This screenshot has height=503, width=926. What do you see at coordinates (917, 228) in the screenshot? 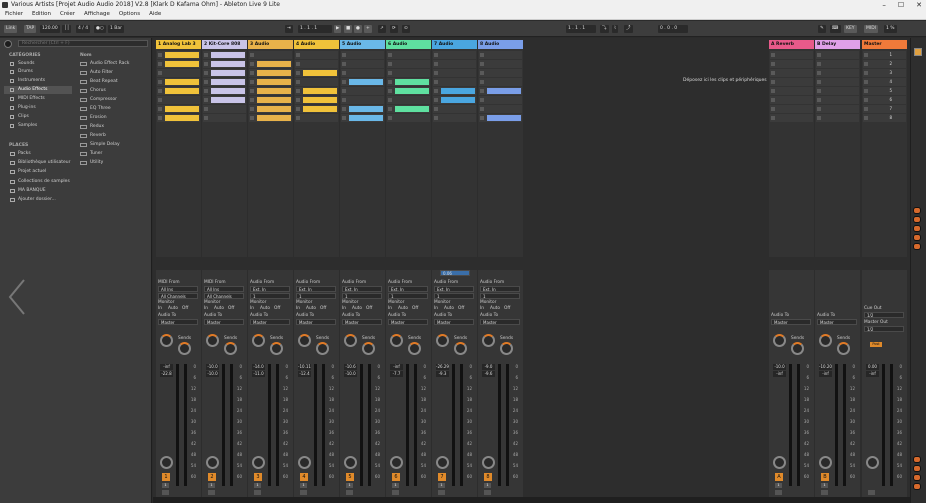
I see `sends-toggle-icon` at bounding box center [917, 228].